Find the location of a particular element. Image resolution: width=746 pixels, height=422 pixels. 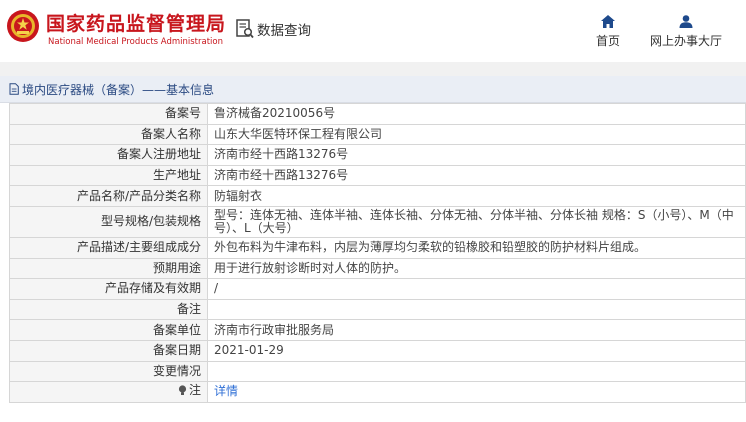

data-query-label: 数据查询 is located at coordinates (284, 31).